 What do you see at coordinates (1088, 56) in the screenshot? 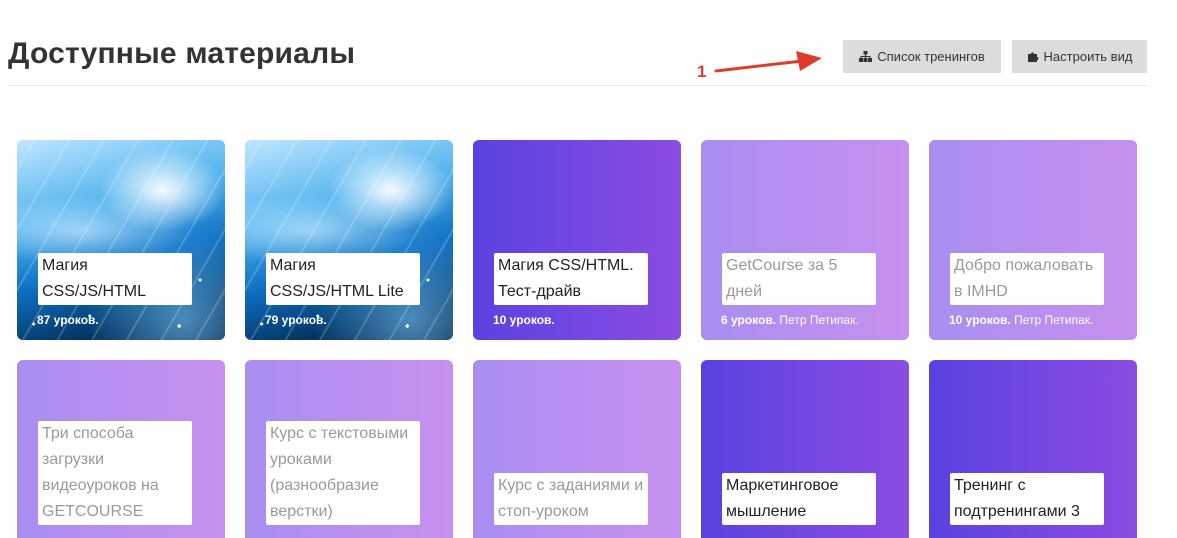
I see `customize-view-button-label: Настроить вид` at bounding box center [1088, 56].